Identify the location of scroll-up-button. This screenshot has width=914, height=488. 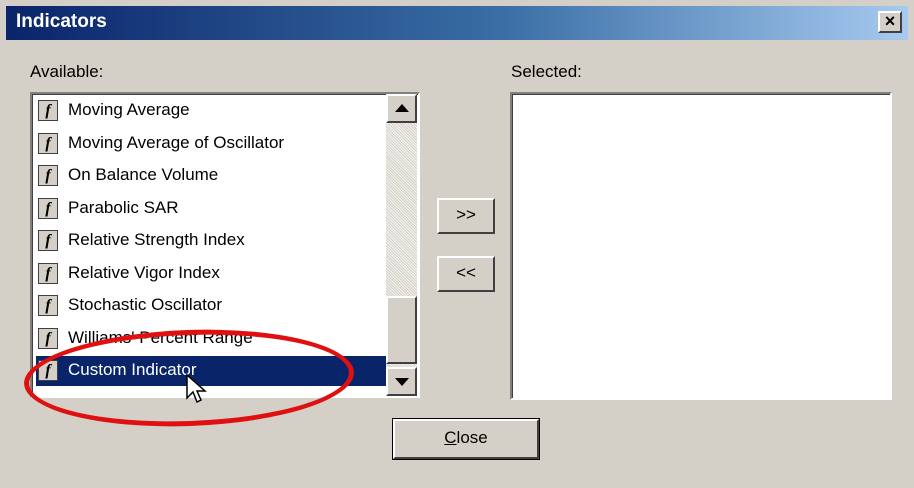
(401, 108).